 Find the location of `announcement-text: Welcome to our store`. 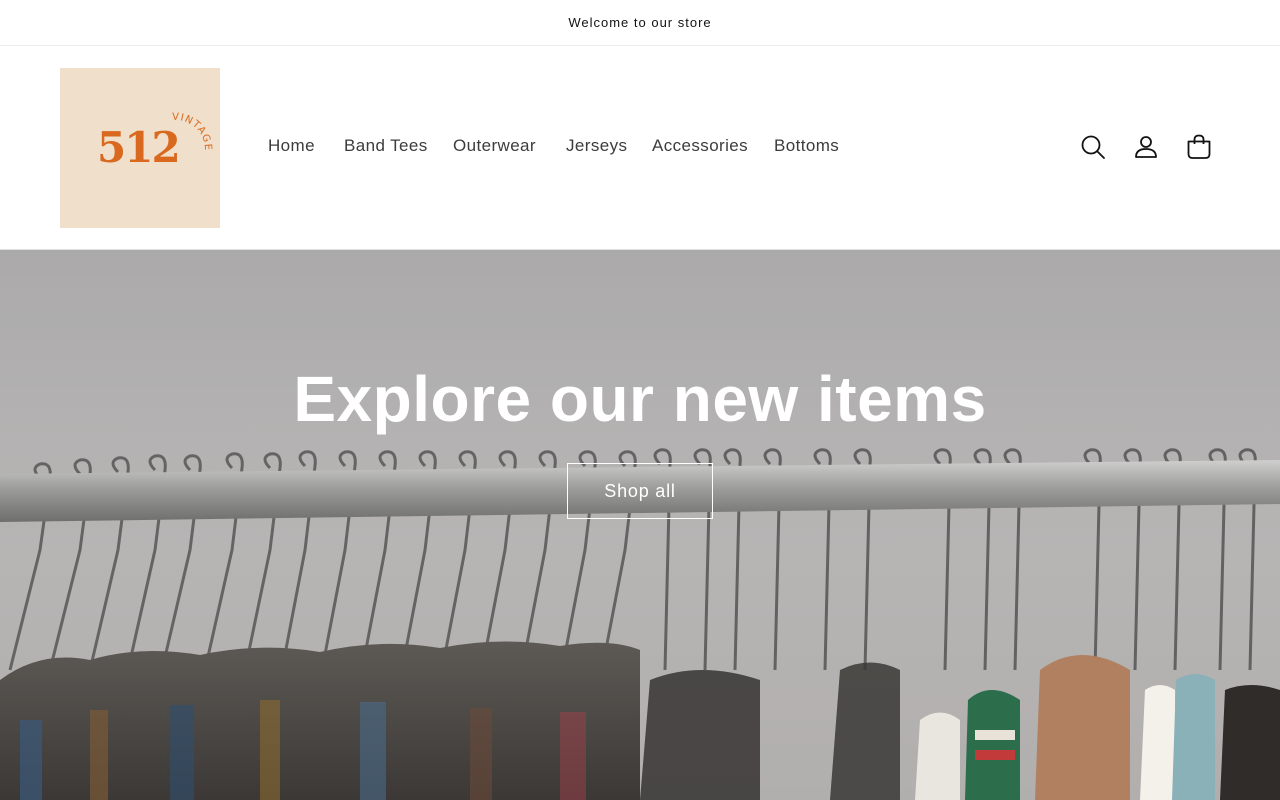

announcement-text: Welcome to our store is located at coordinates (640, 22).